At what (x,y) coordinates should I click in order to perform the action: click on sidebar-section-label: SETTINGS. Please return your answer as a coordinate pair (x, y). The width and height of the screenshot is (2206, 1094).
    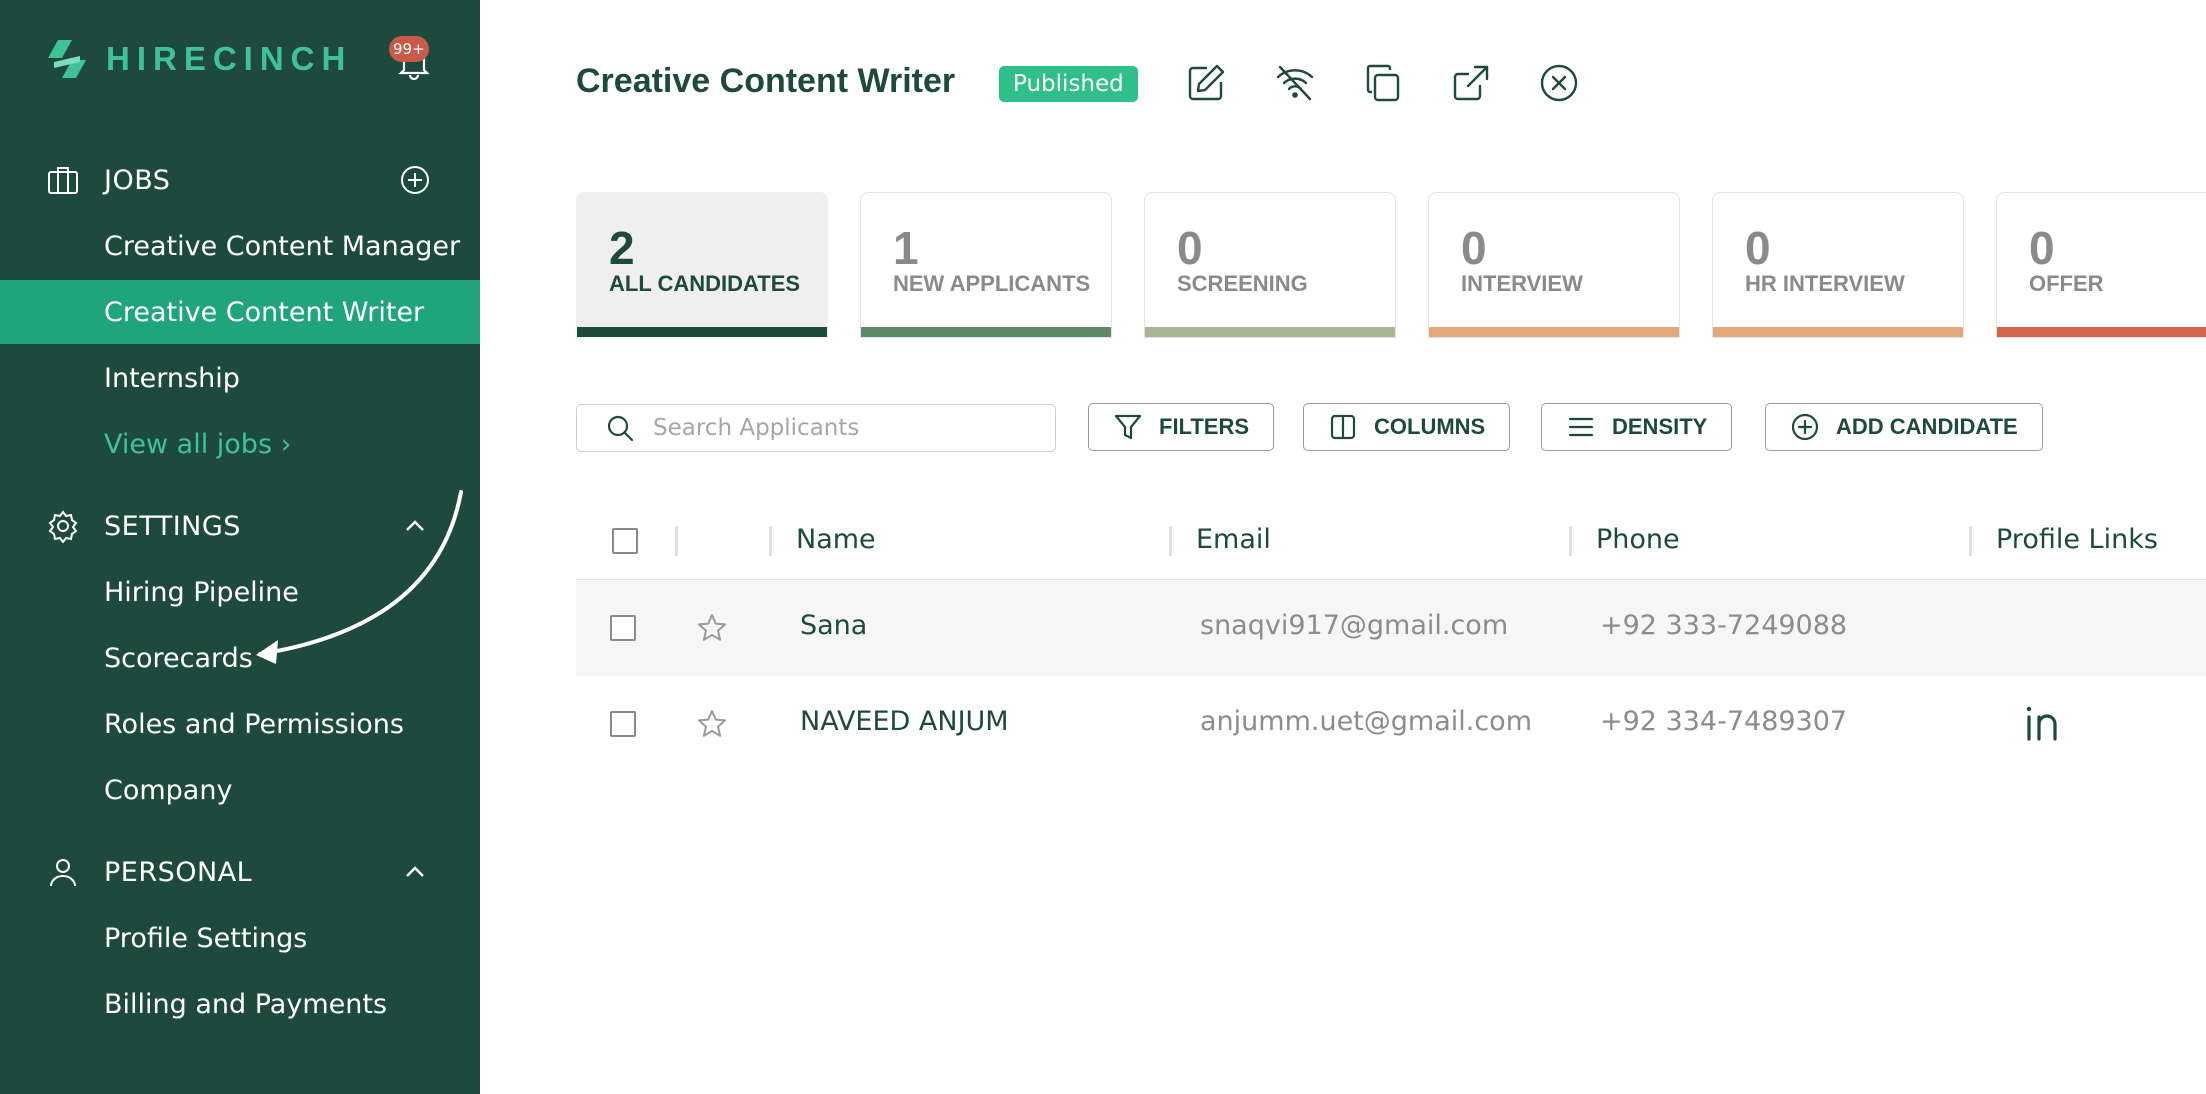
    Looking at the image, I should click on (172, 526).